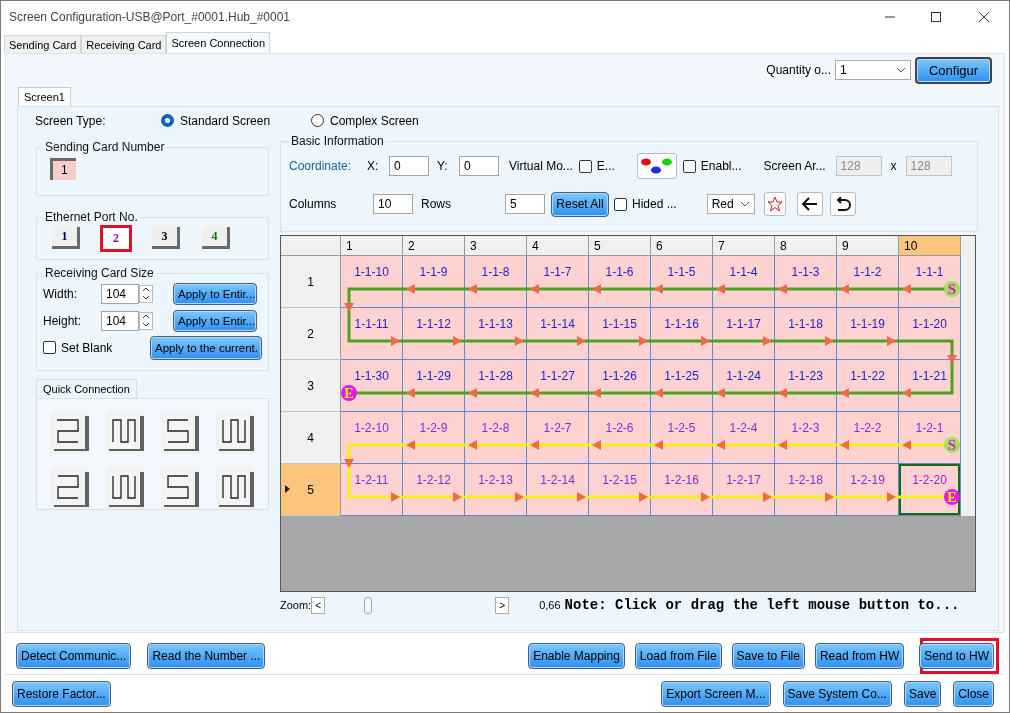 The height and width of the screenshot is (713, 1010). Describe the element at coordinates (936, 16) in the screenshot. I see `maximize-icon` at that location.